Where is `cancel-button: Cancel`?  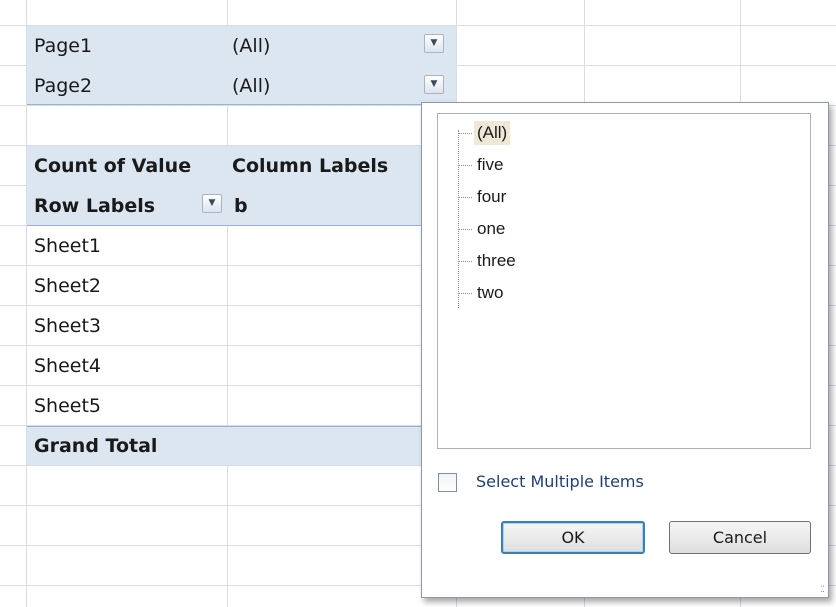 cancel-button: Cancel is located at coordinates (740, 537).